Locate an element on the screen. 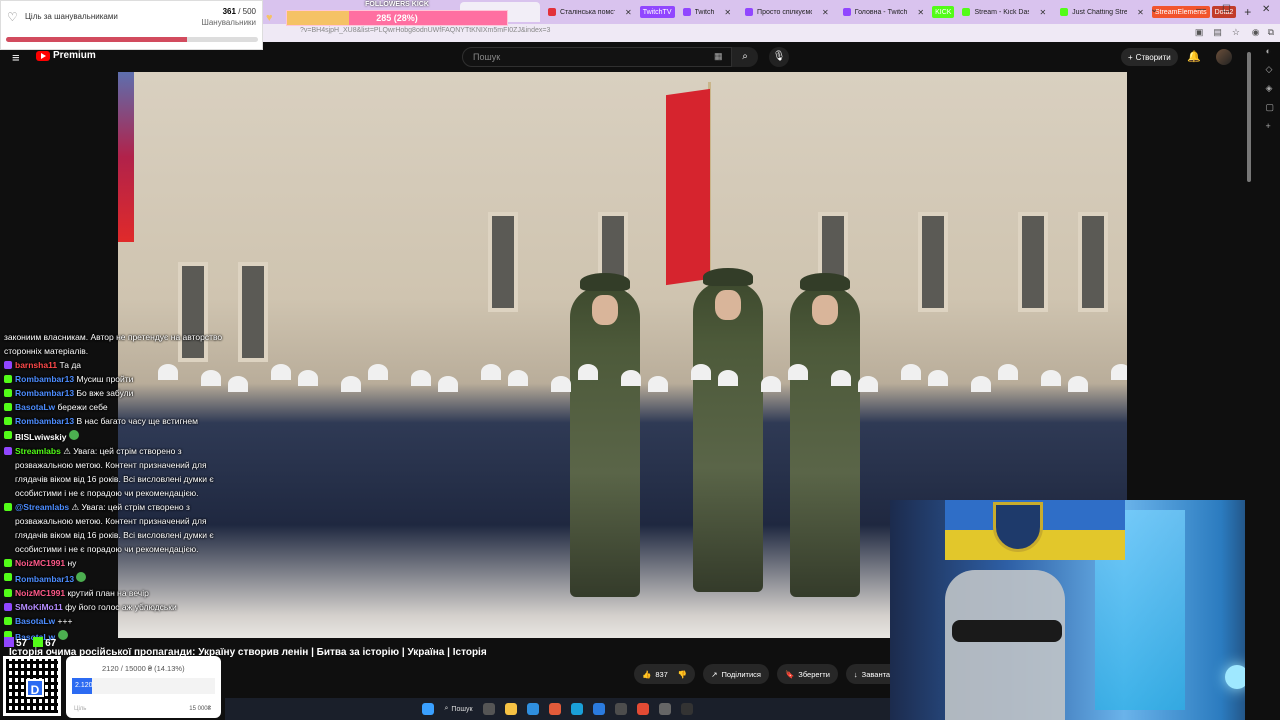 The width and height of the screenshot is (1280, 720). browser-tab: Просто спілкуємося ✕ is located at coordinates (787, 12).